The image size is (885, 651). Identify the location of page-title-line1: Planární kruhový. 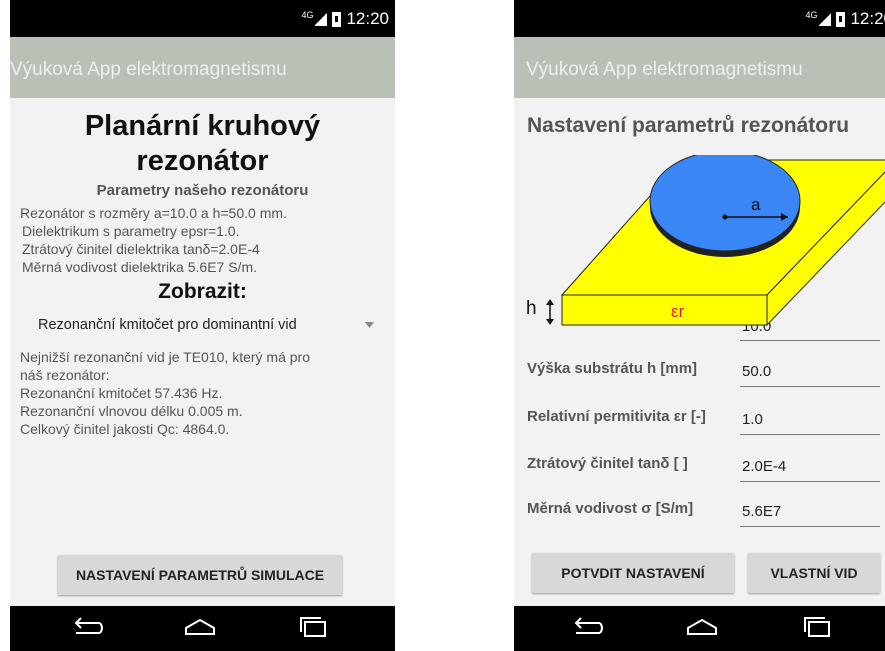
(202, 126).